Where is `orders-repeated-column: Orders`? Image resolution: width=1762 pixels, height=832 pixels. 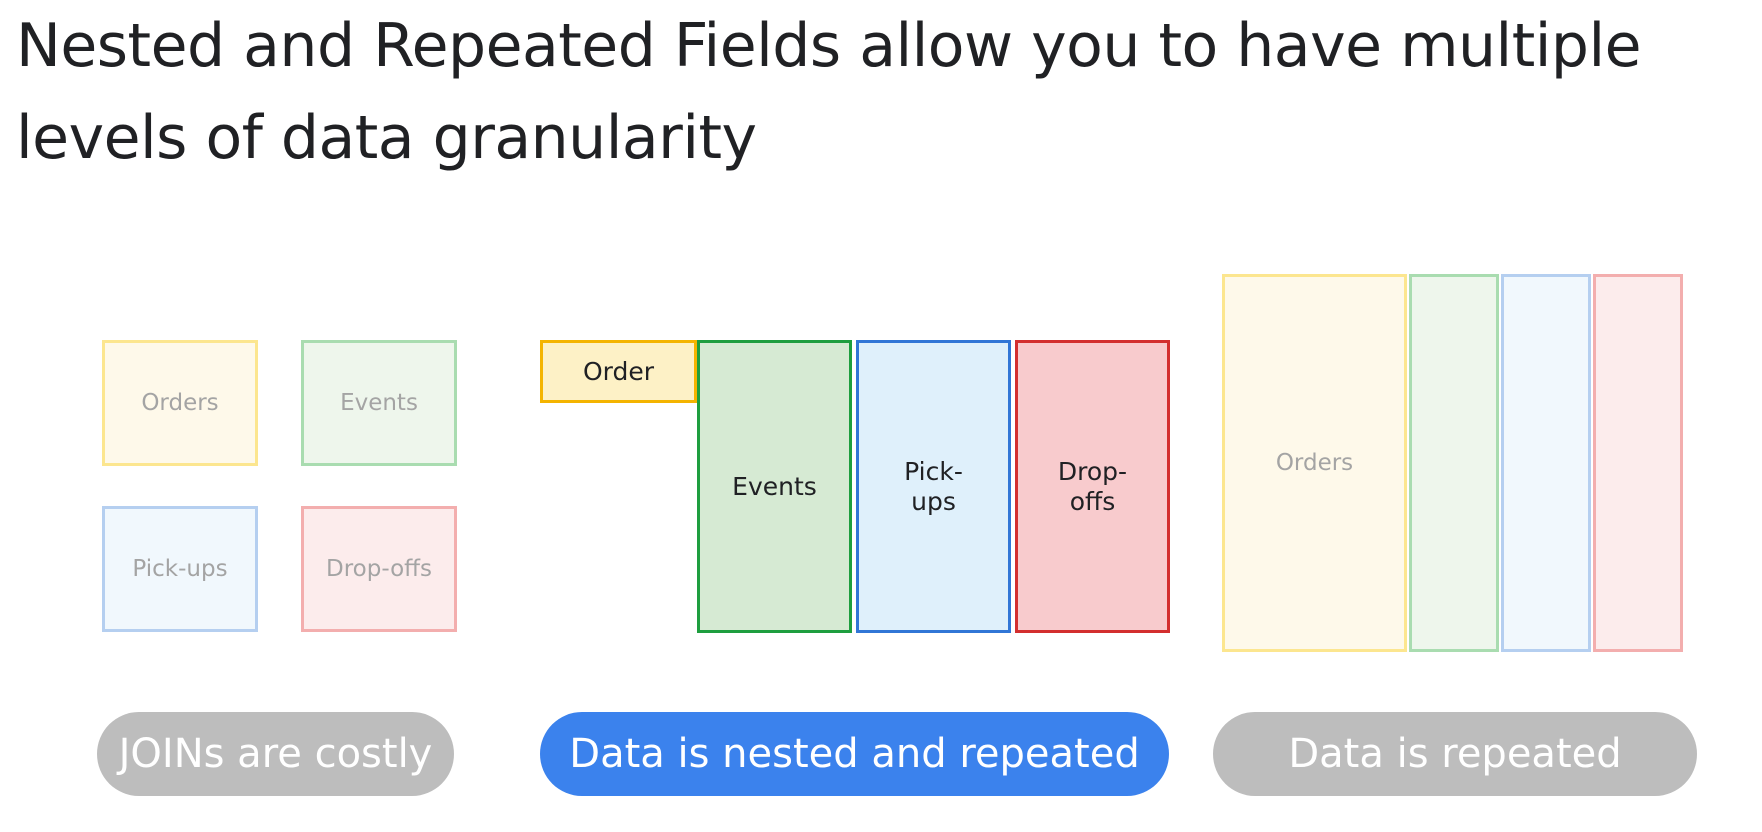
orders-repeated-column: Orders is located at coordinates (1314, 463).